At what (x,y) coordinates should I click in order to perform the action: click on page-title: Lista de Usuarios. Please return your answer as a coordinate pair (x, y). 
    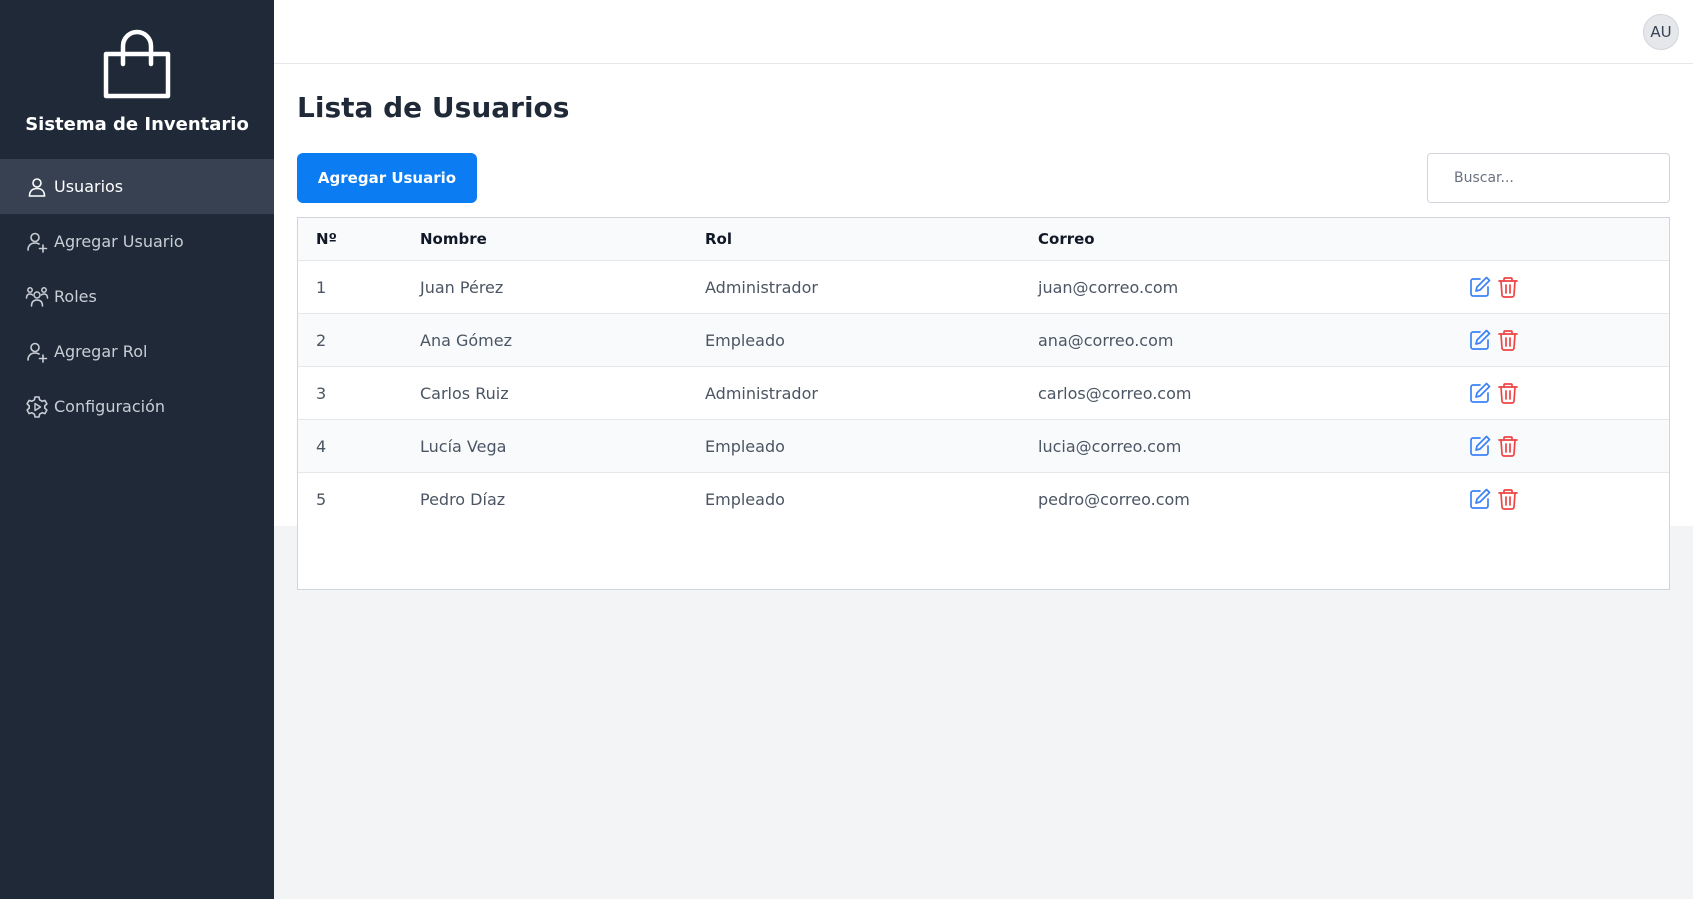
    Looking at the image, I should click on (433, 107).